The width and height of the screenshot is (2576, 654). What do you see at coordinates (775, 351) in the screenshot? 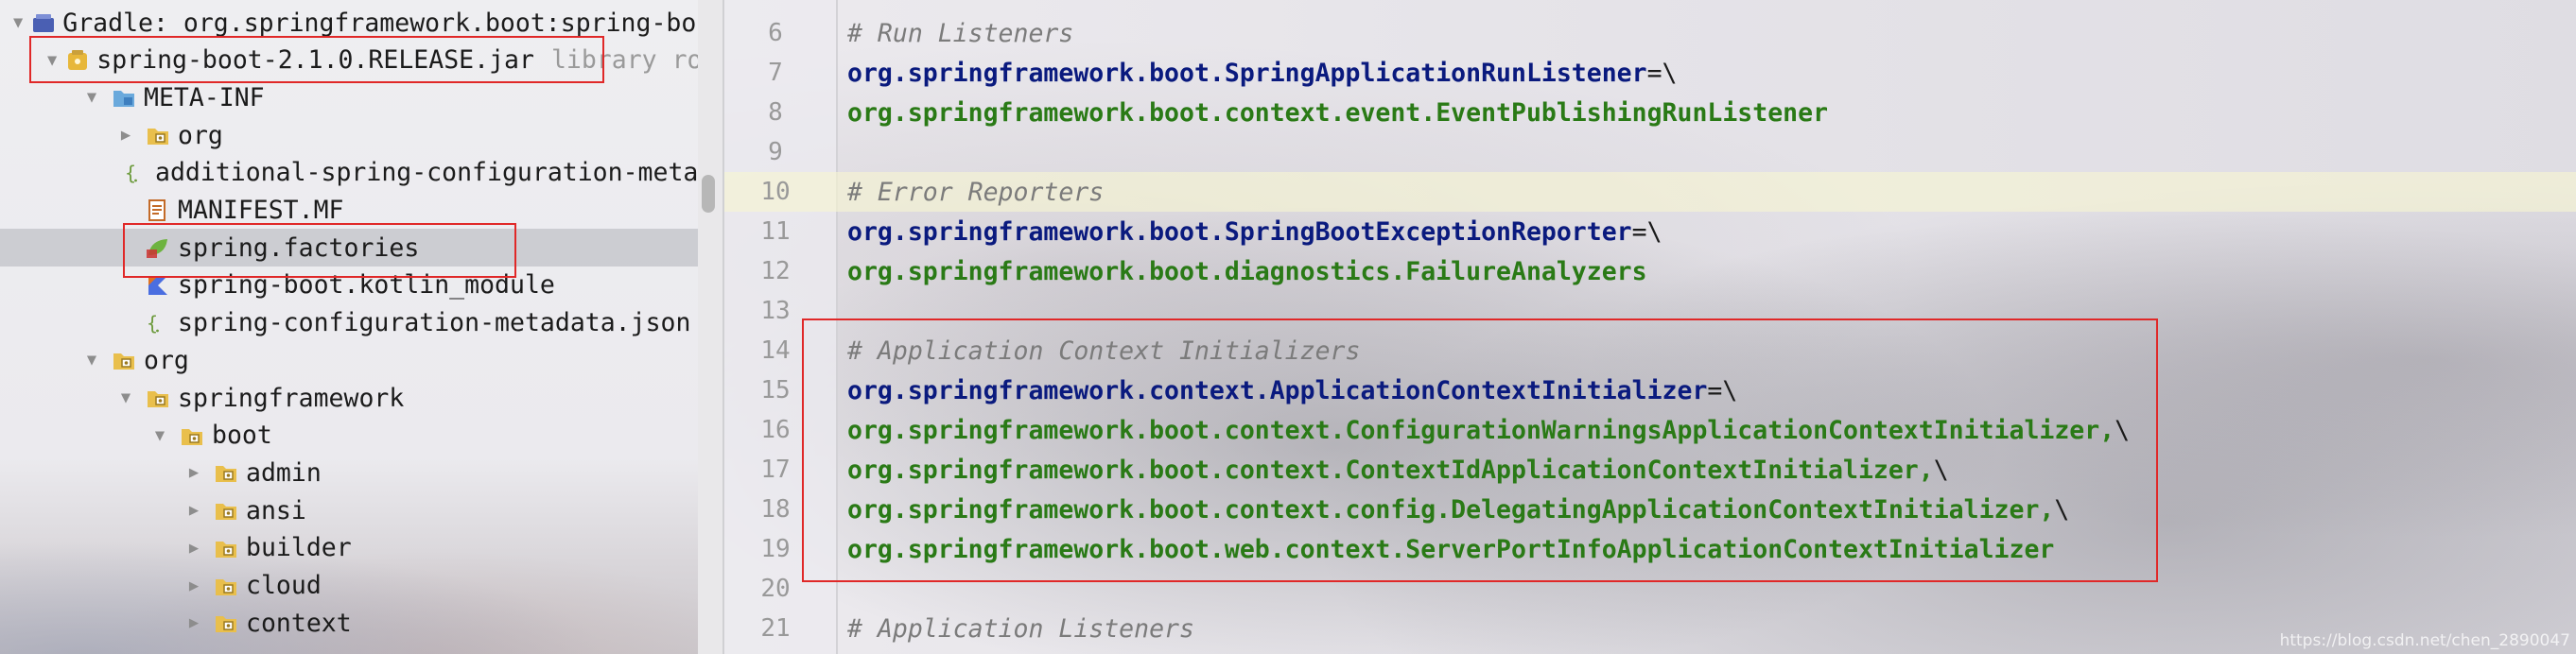
I see `line-number: 14` at bounding box center [775, 351].